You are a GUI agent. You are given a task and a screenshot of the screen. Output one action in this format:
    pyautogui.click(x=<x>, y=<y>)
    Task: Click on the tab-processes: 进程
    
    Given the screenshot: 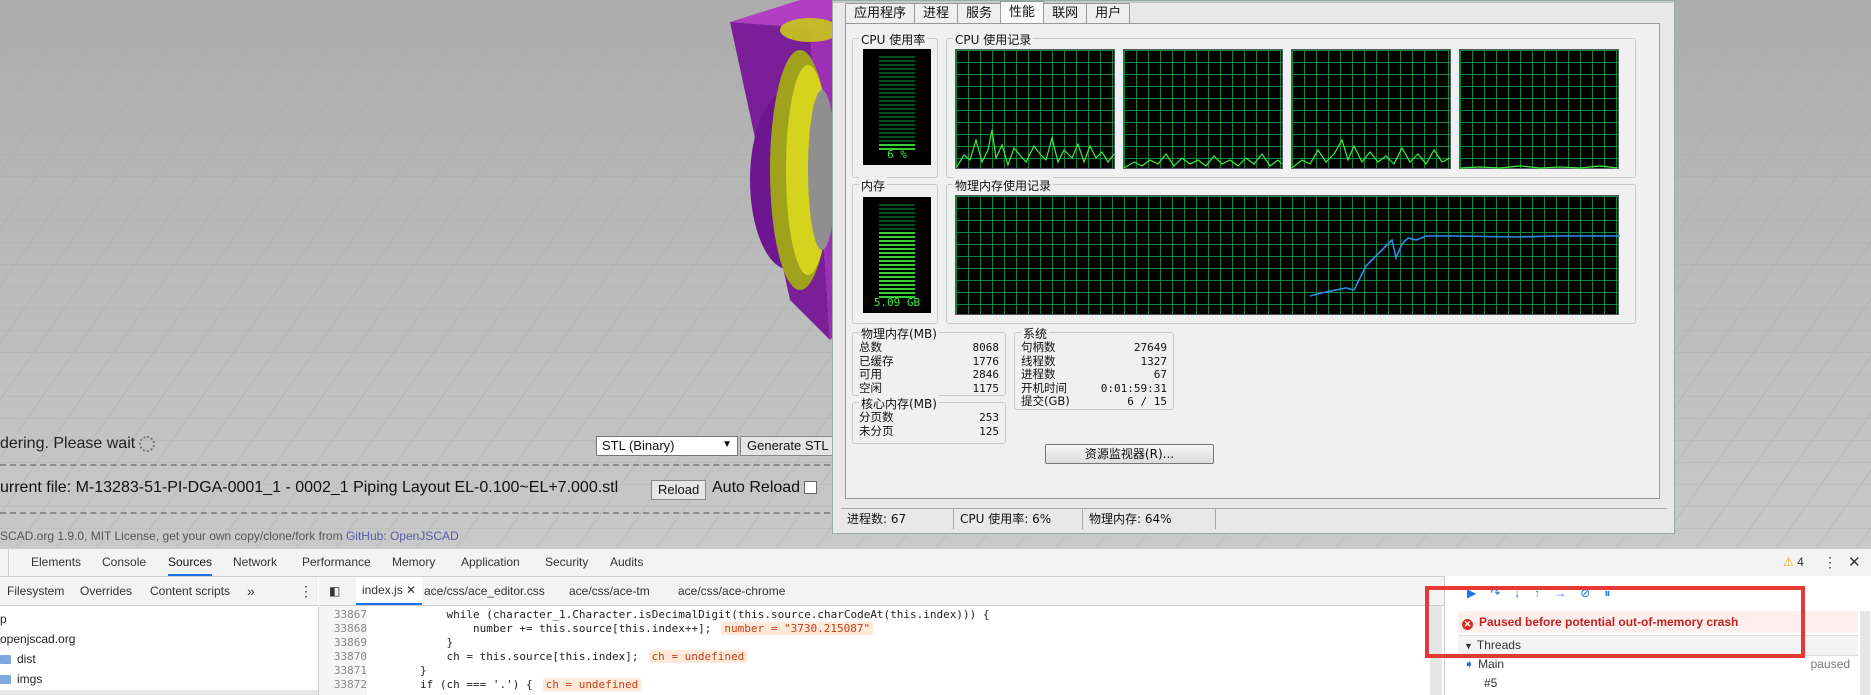 What is the action you would take?
    pyautogui.click(x=936, y=13)
    